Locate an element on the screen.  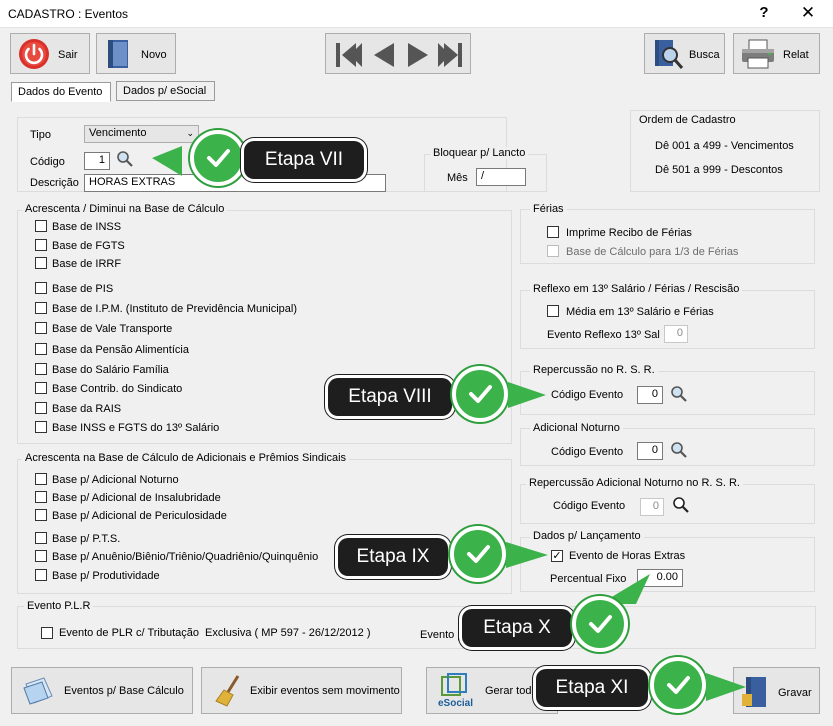
base-terco-ferias-label: Base de Cálculo para 1/3 de Férias is located at coordinates (652, 252).